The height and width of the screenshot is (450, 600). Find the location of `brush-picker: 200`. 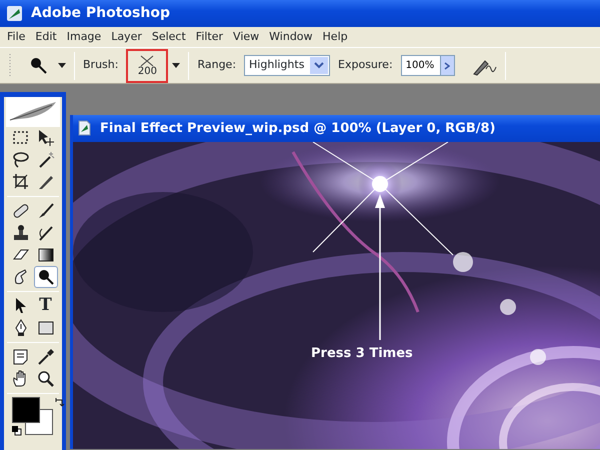

brush-picker: 200 is located at coordinates (147, 65).